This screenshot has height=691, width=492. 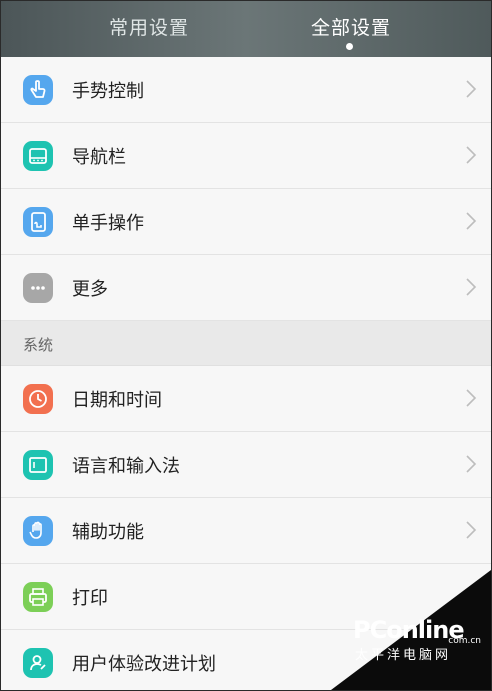 What do you see at coordinates (38, 663) in the screenshot?
I see `user-experience-icon` at bounding box center [38, 663].